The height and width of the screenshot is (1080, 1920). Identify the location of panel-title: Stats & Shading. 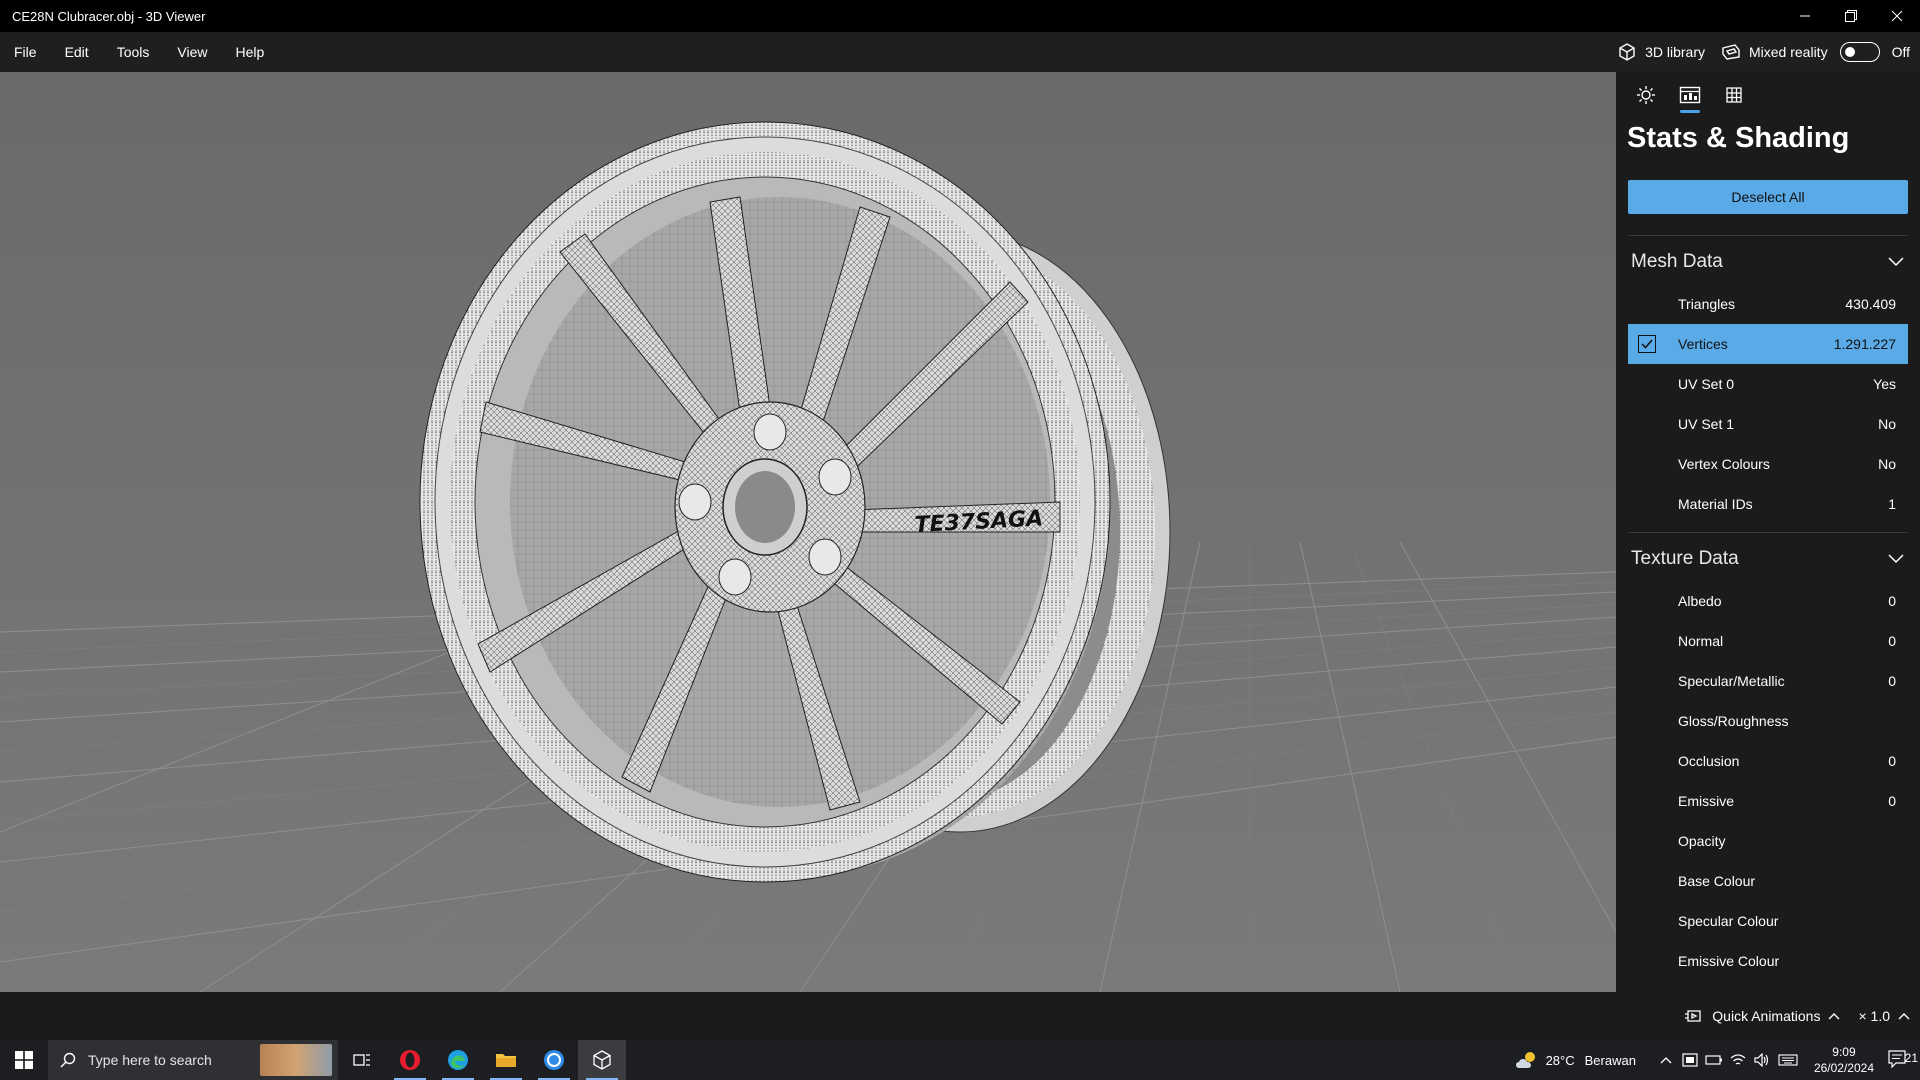
(1738, 138).